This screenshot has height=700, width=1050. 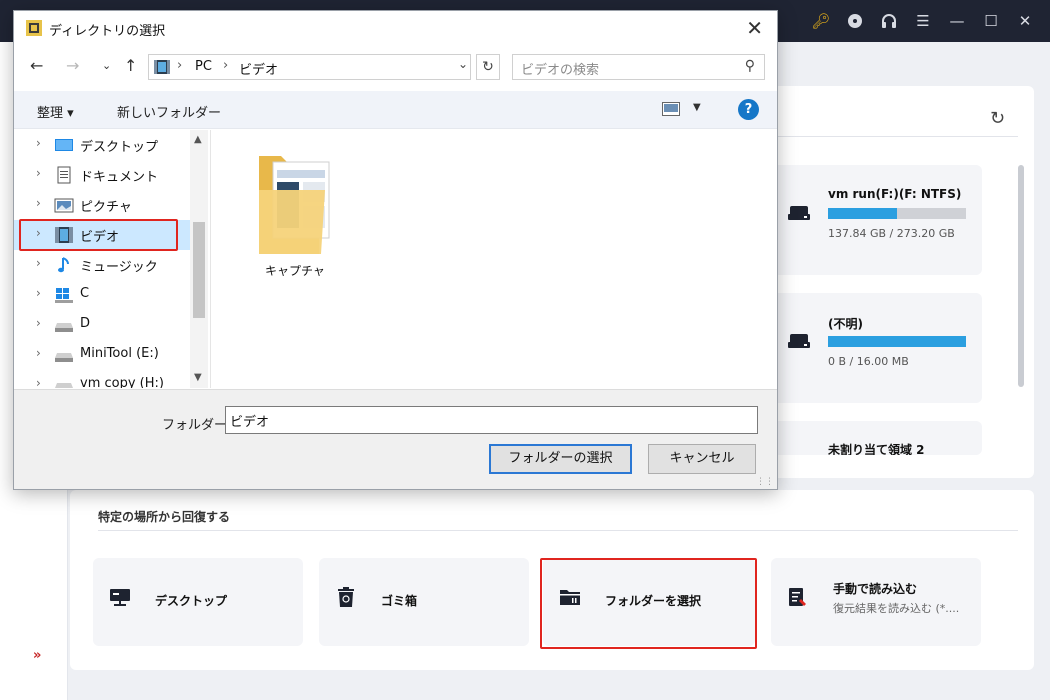 What do you see at coordinates (164, 517) in the screenshot?
I see `section-title: 特定の場所から回復する` at bounding box center [164, 517].